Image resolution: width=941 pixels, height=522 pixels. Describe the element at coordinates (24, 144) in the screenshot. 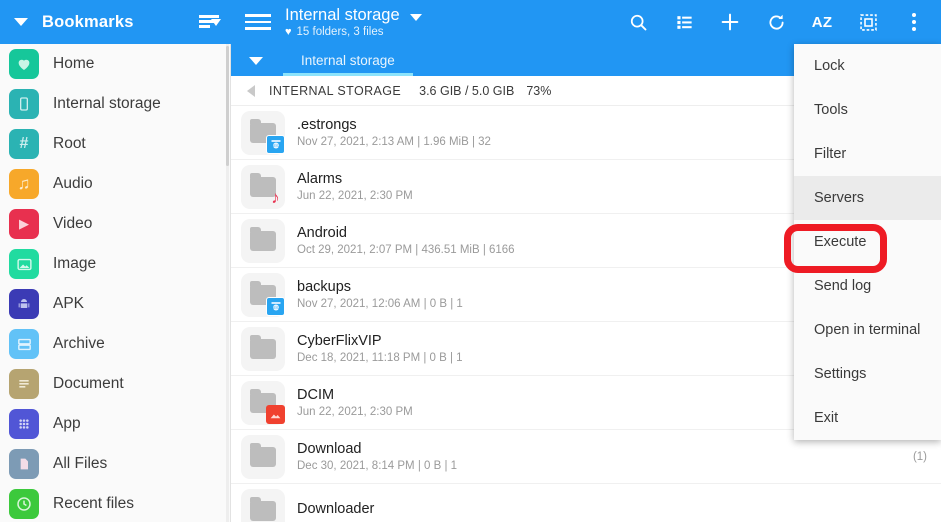

I see `hash-icon: #` at that location.